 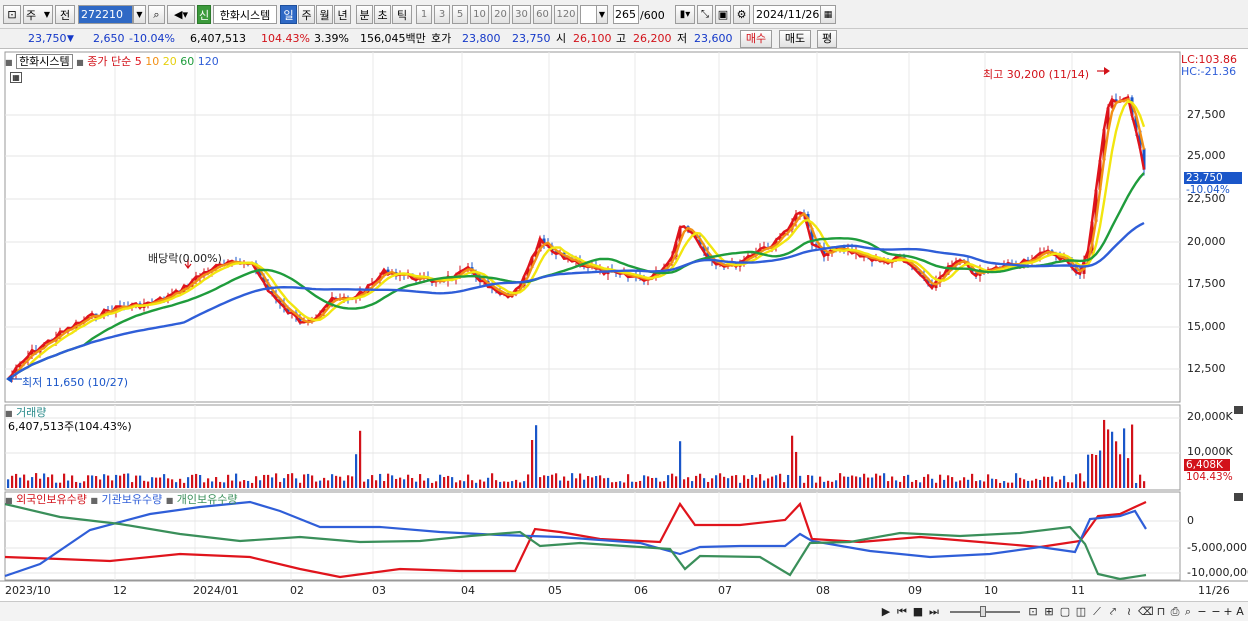 What do you see at coordinates (460, 14) in the screenshot?
I see `interval-5: 5` at bounding box center [460, 14].